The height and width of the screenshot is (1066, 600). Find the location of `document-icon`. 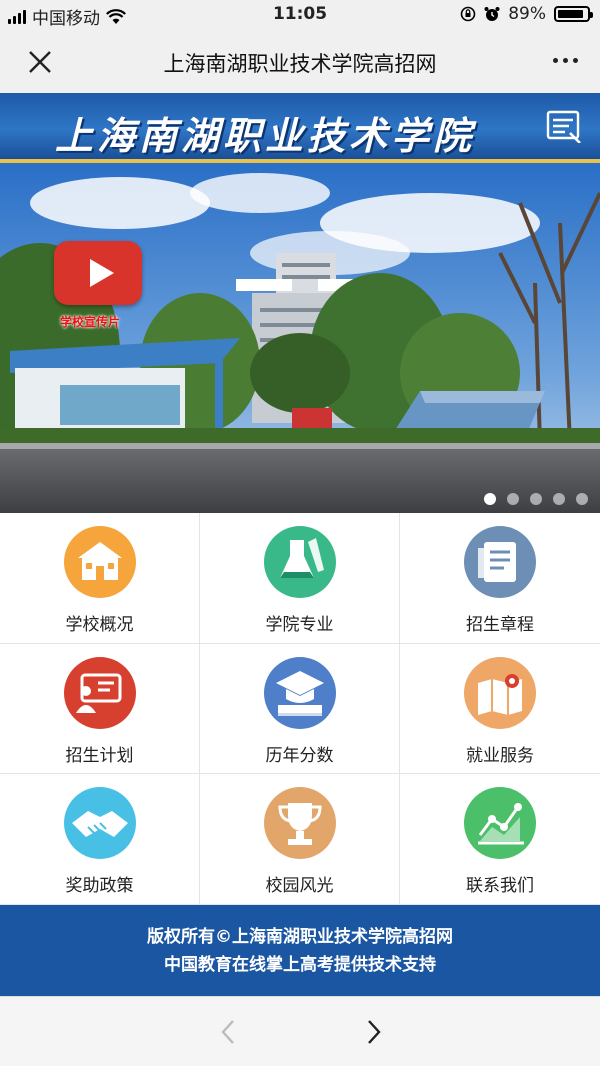

document-icon is located at coordinates (500, 562).